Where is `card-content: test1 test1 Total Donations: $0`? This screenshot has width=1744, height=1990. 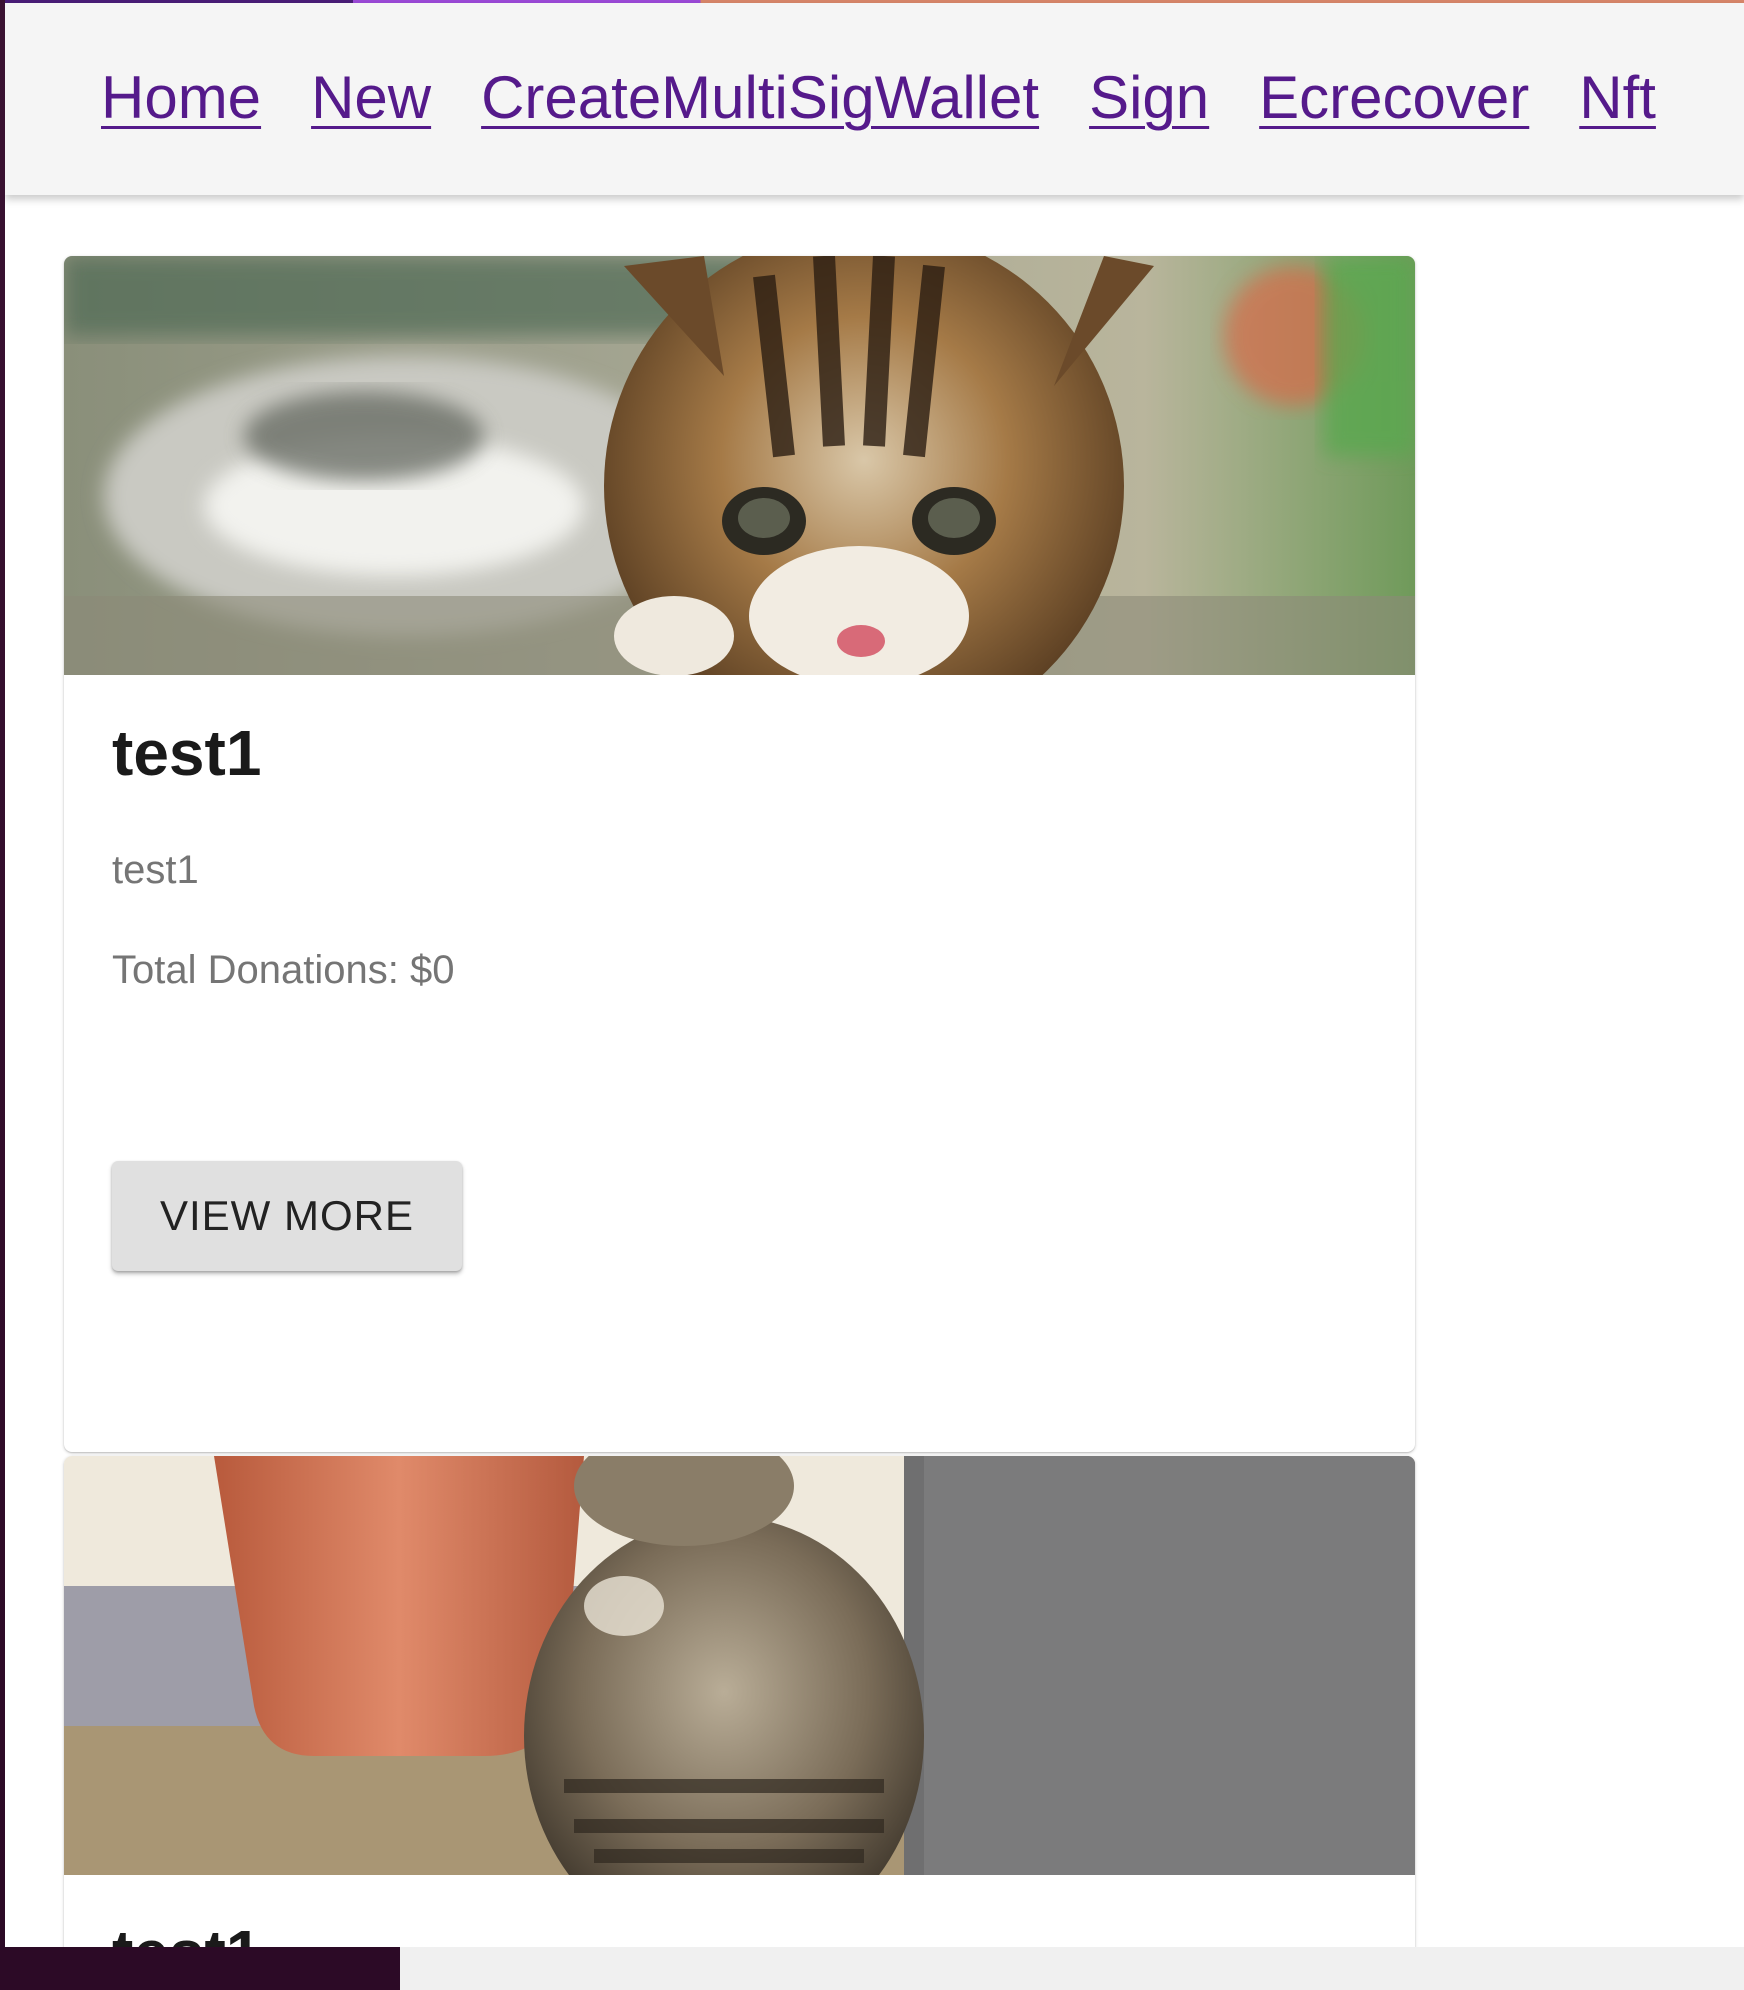 card-content: test1 test1 Total Donations: $0 is located at coordinates (739, 834).